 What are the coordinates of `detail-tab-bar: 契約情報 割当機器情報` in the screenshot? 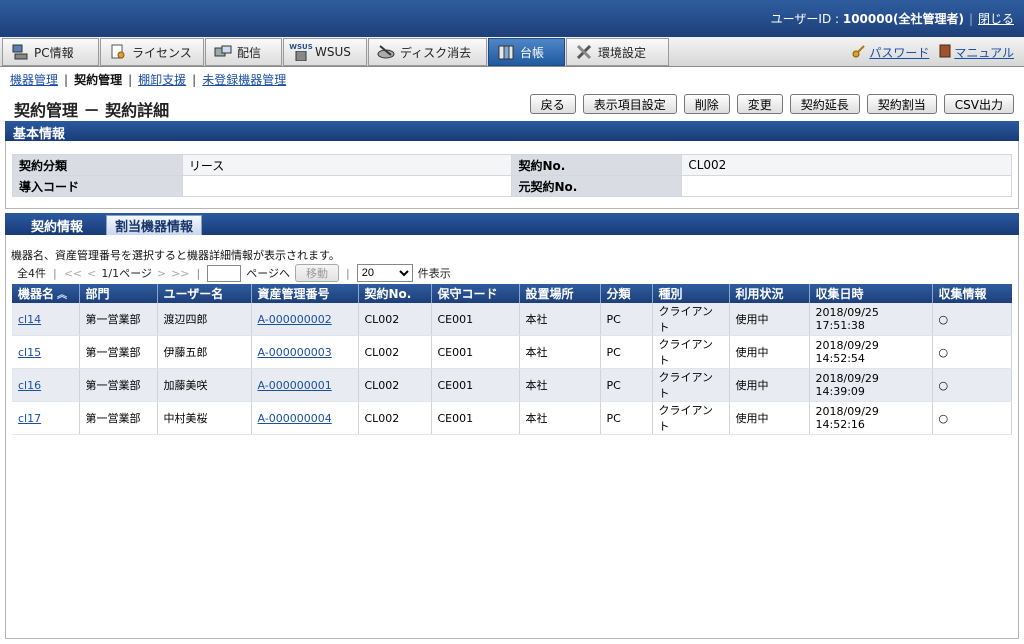 It's located at (512, 224).